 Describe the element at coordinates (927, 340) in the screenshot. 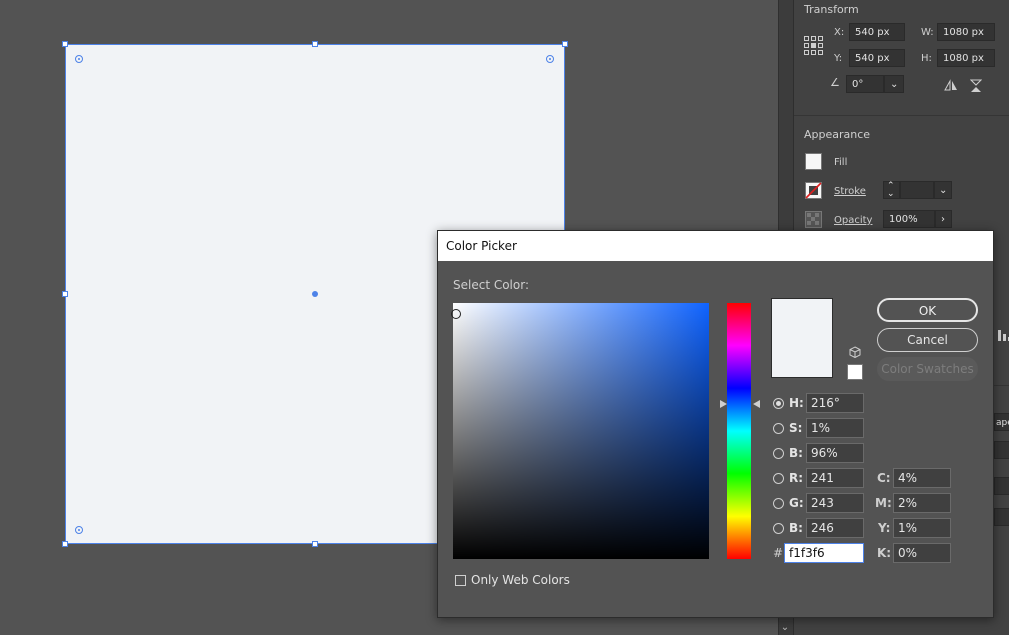

I see `cancel-button: Cancel` at that location.